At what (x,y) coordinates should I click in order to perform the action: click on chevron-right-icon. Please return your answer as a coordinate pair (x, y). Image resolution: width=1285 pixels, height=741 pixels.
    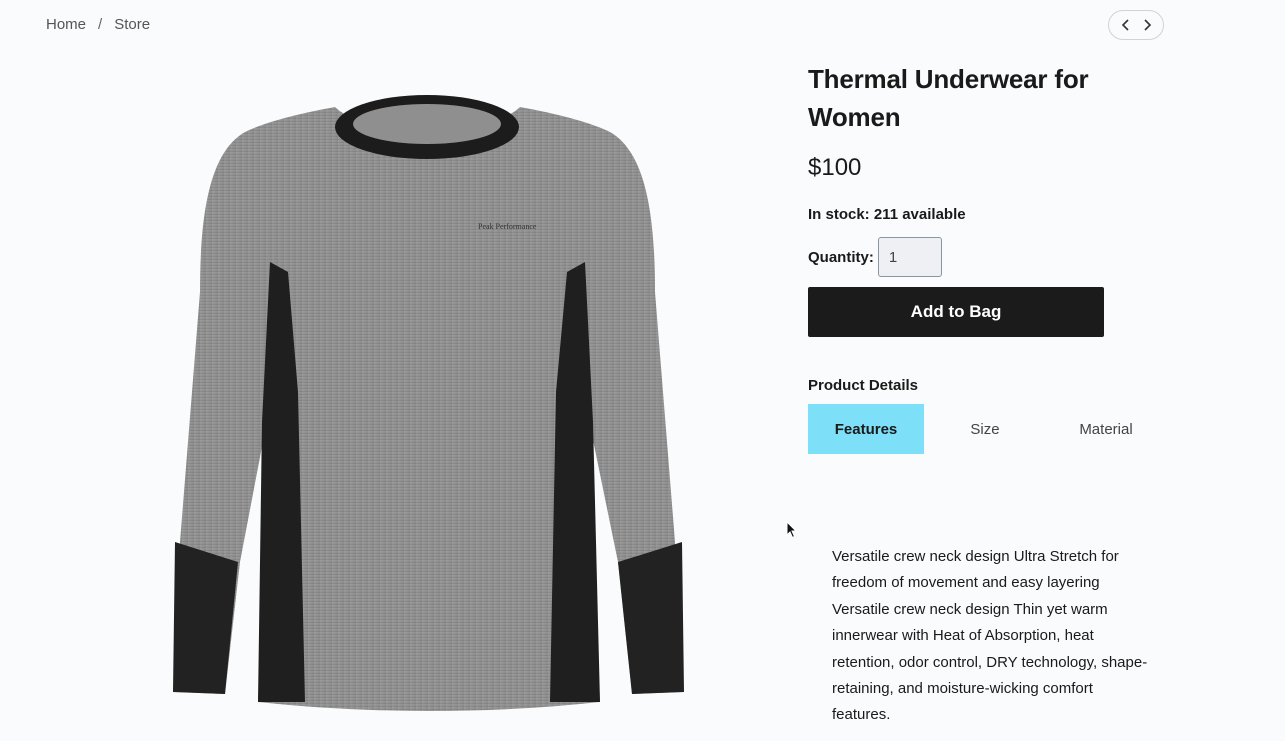
    Looking at the image, I should click on (1147, 25).